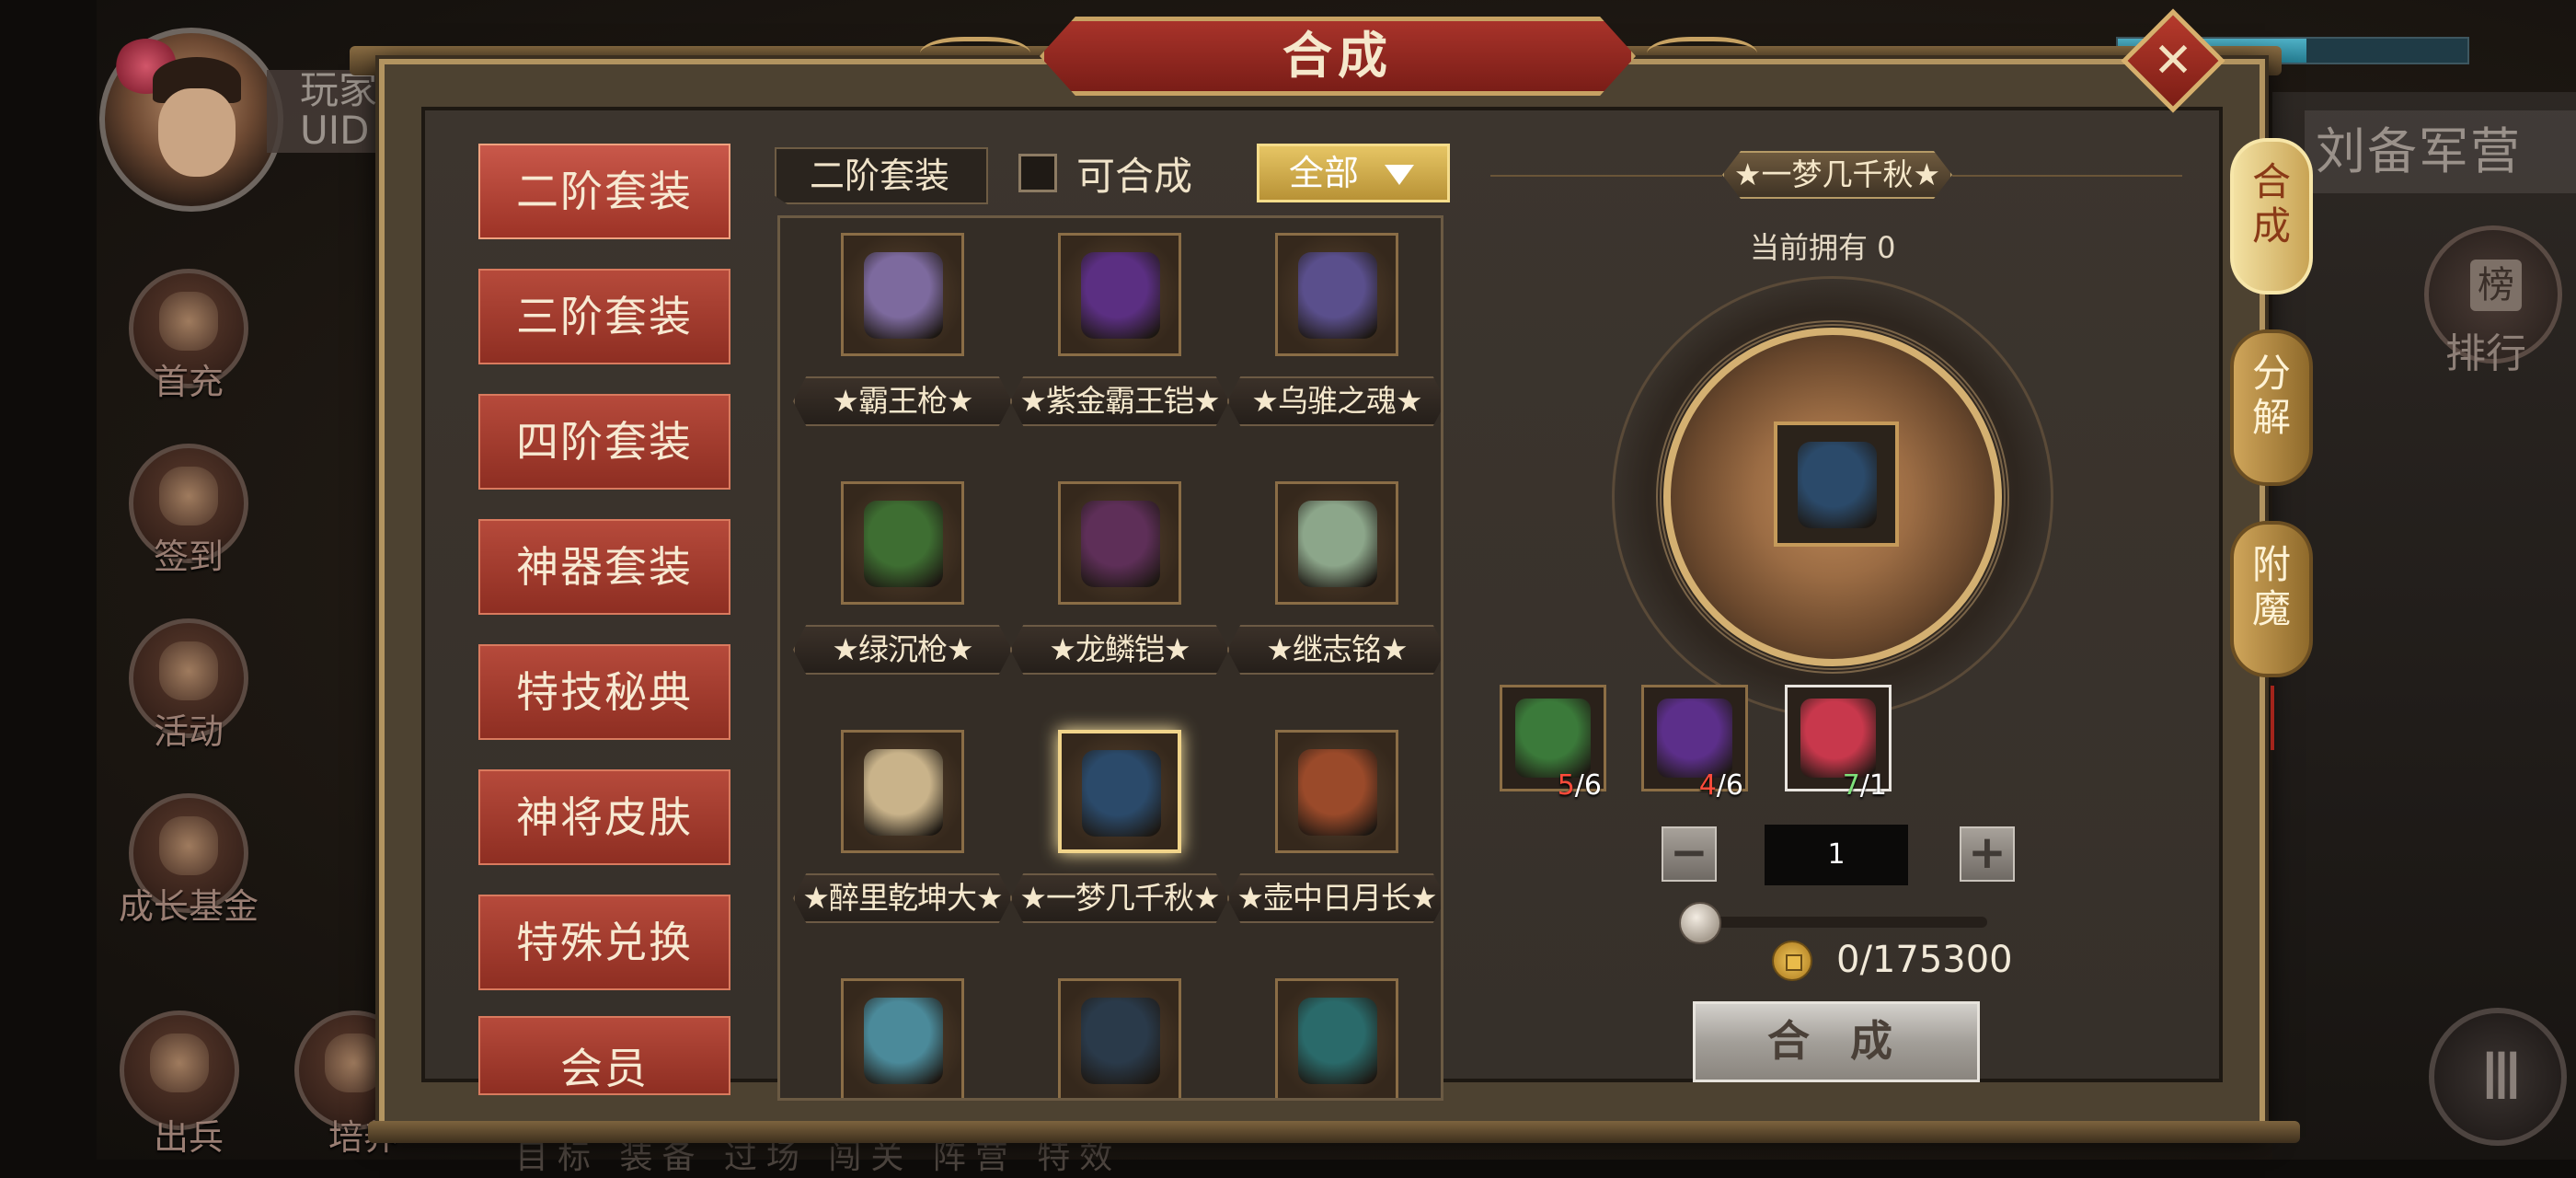  Describe the element at coordinates (1334, 1132) in the screenshot. I see `panel-bottom-trim` at that location.